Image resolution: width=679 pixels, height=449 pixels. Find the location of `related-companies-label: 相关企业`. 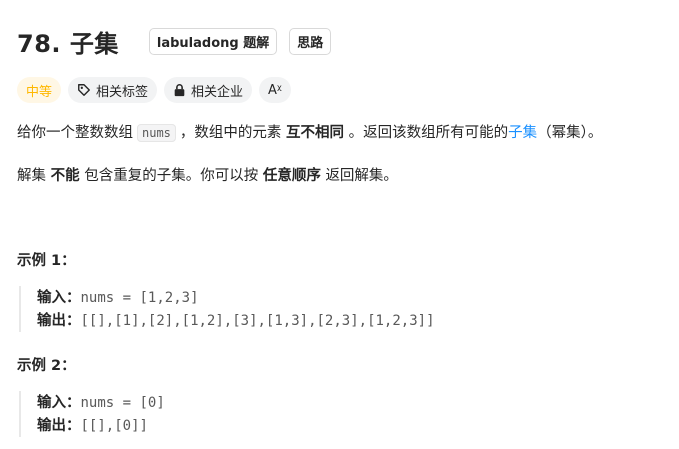

related-companies-label: 相关企业 is located at coordinates (217, 92).